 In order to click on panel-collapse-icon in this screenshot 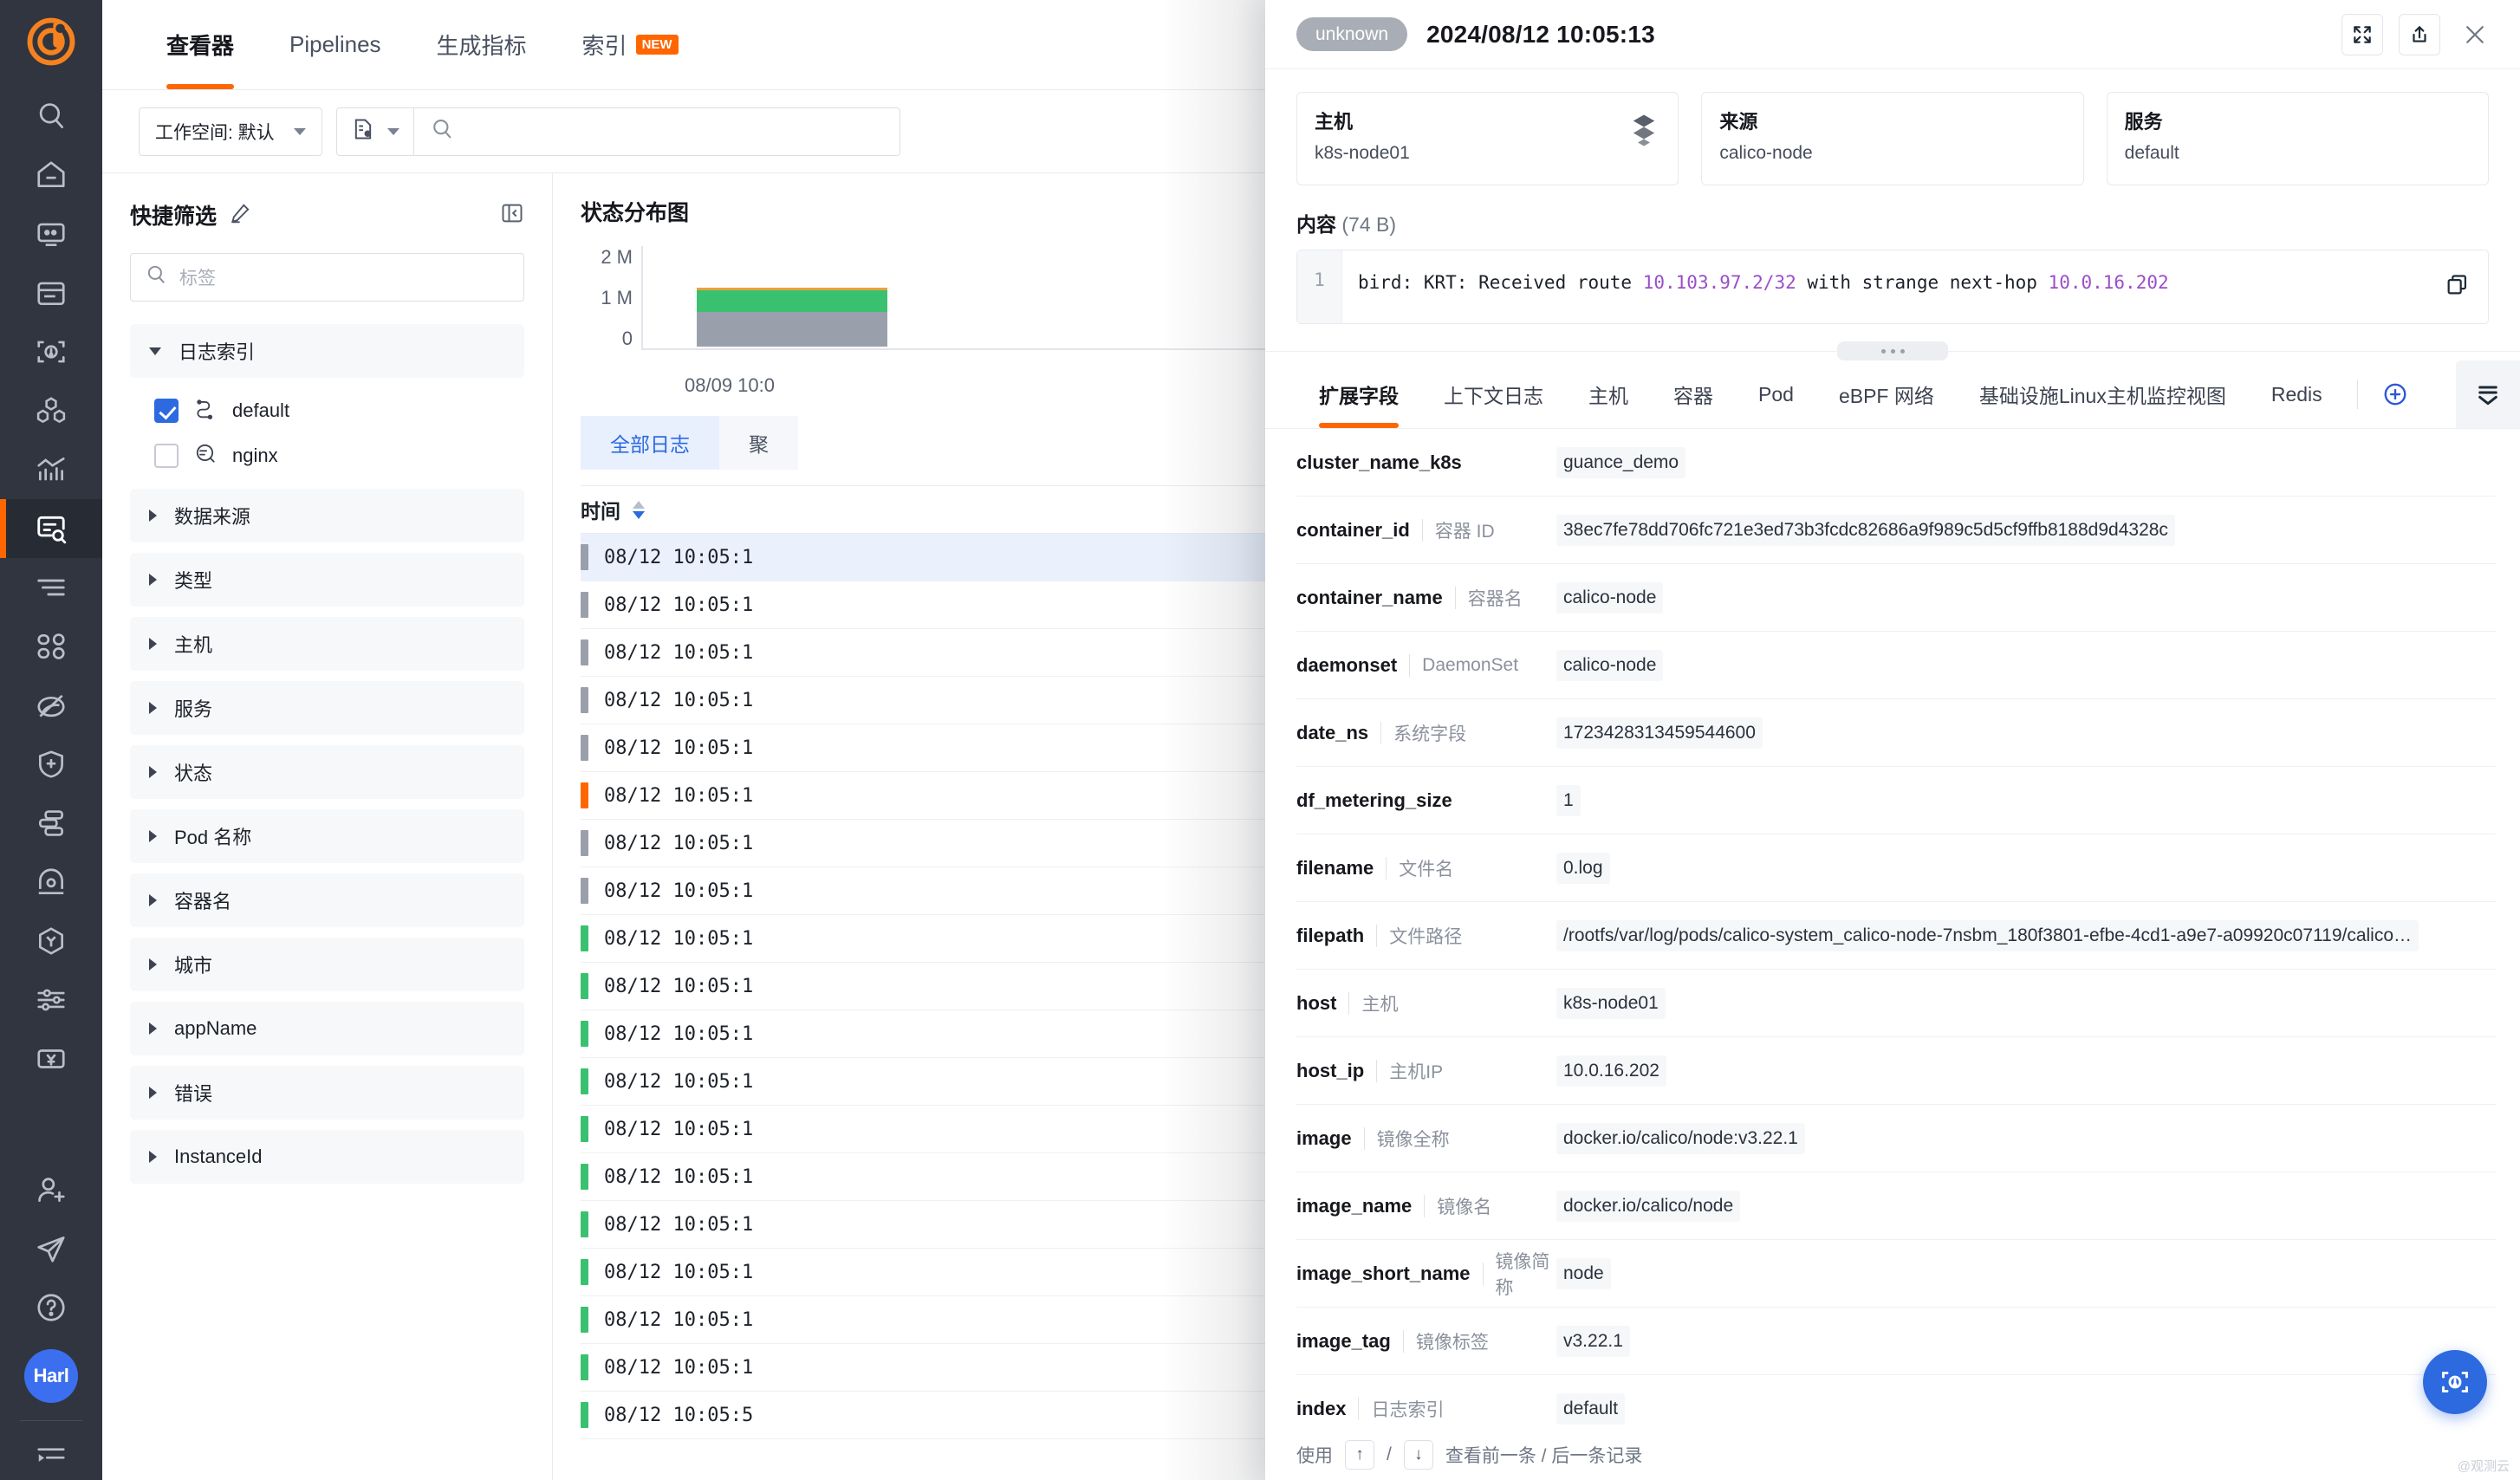, I will do `click(512, 215)`.